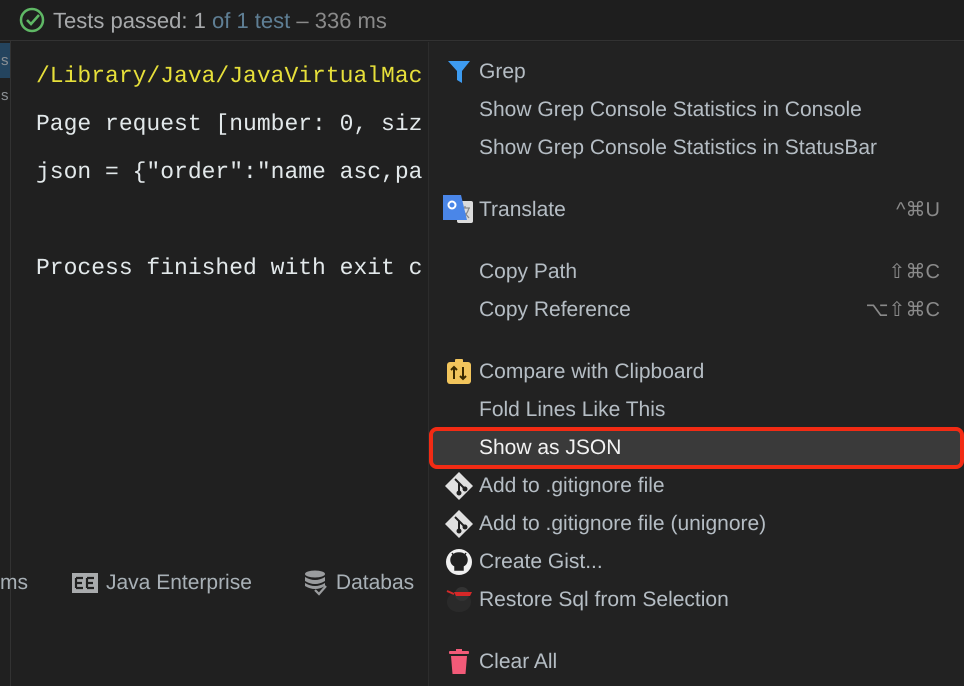 Image resolution: width=964 pixels, height=686 pixels. What do you see at coordinates (696, 72) in the screenshot?
I see `menu-item: Grep` at bounding box center [696, 72].